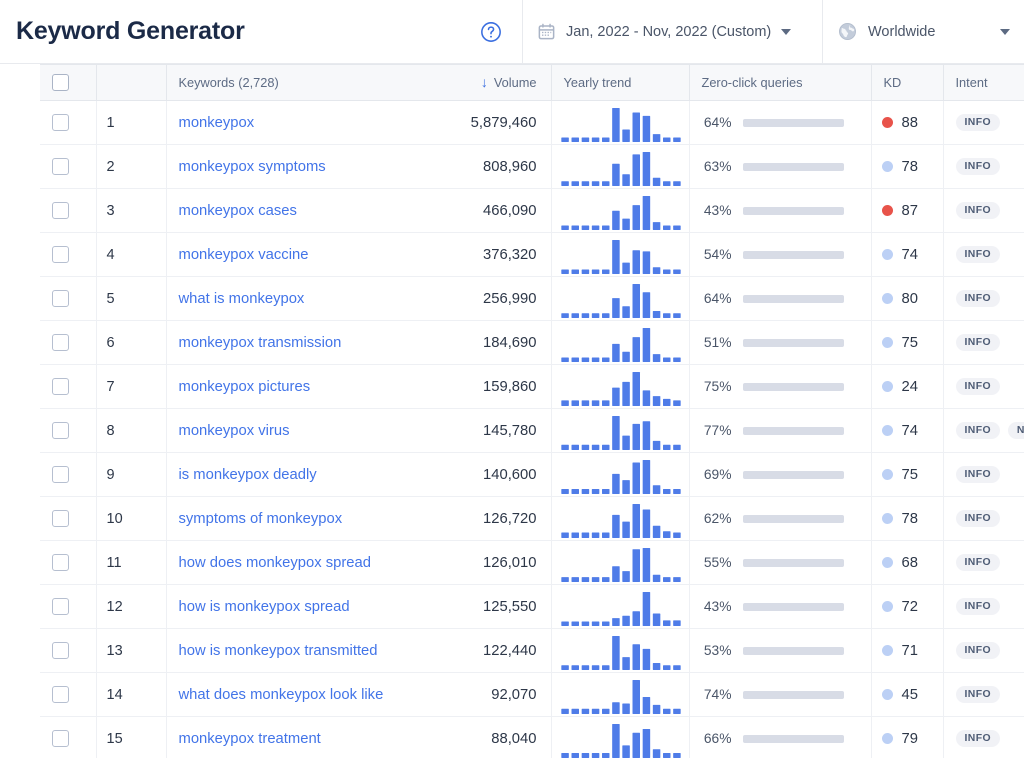  I want to click on keyword-link: monkeypox treatment, so click(250, 739).